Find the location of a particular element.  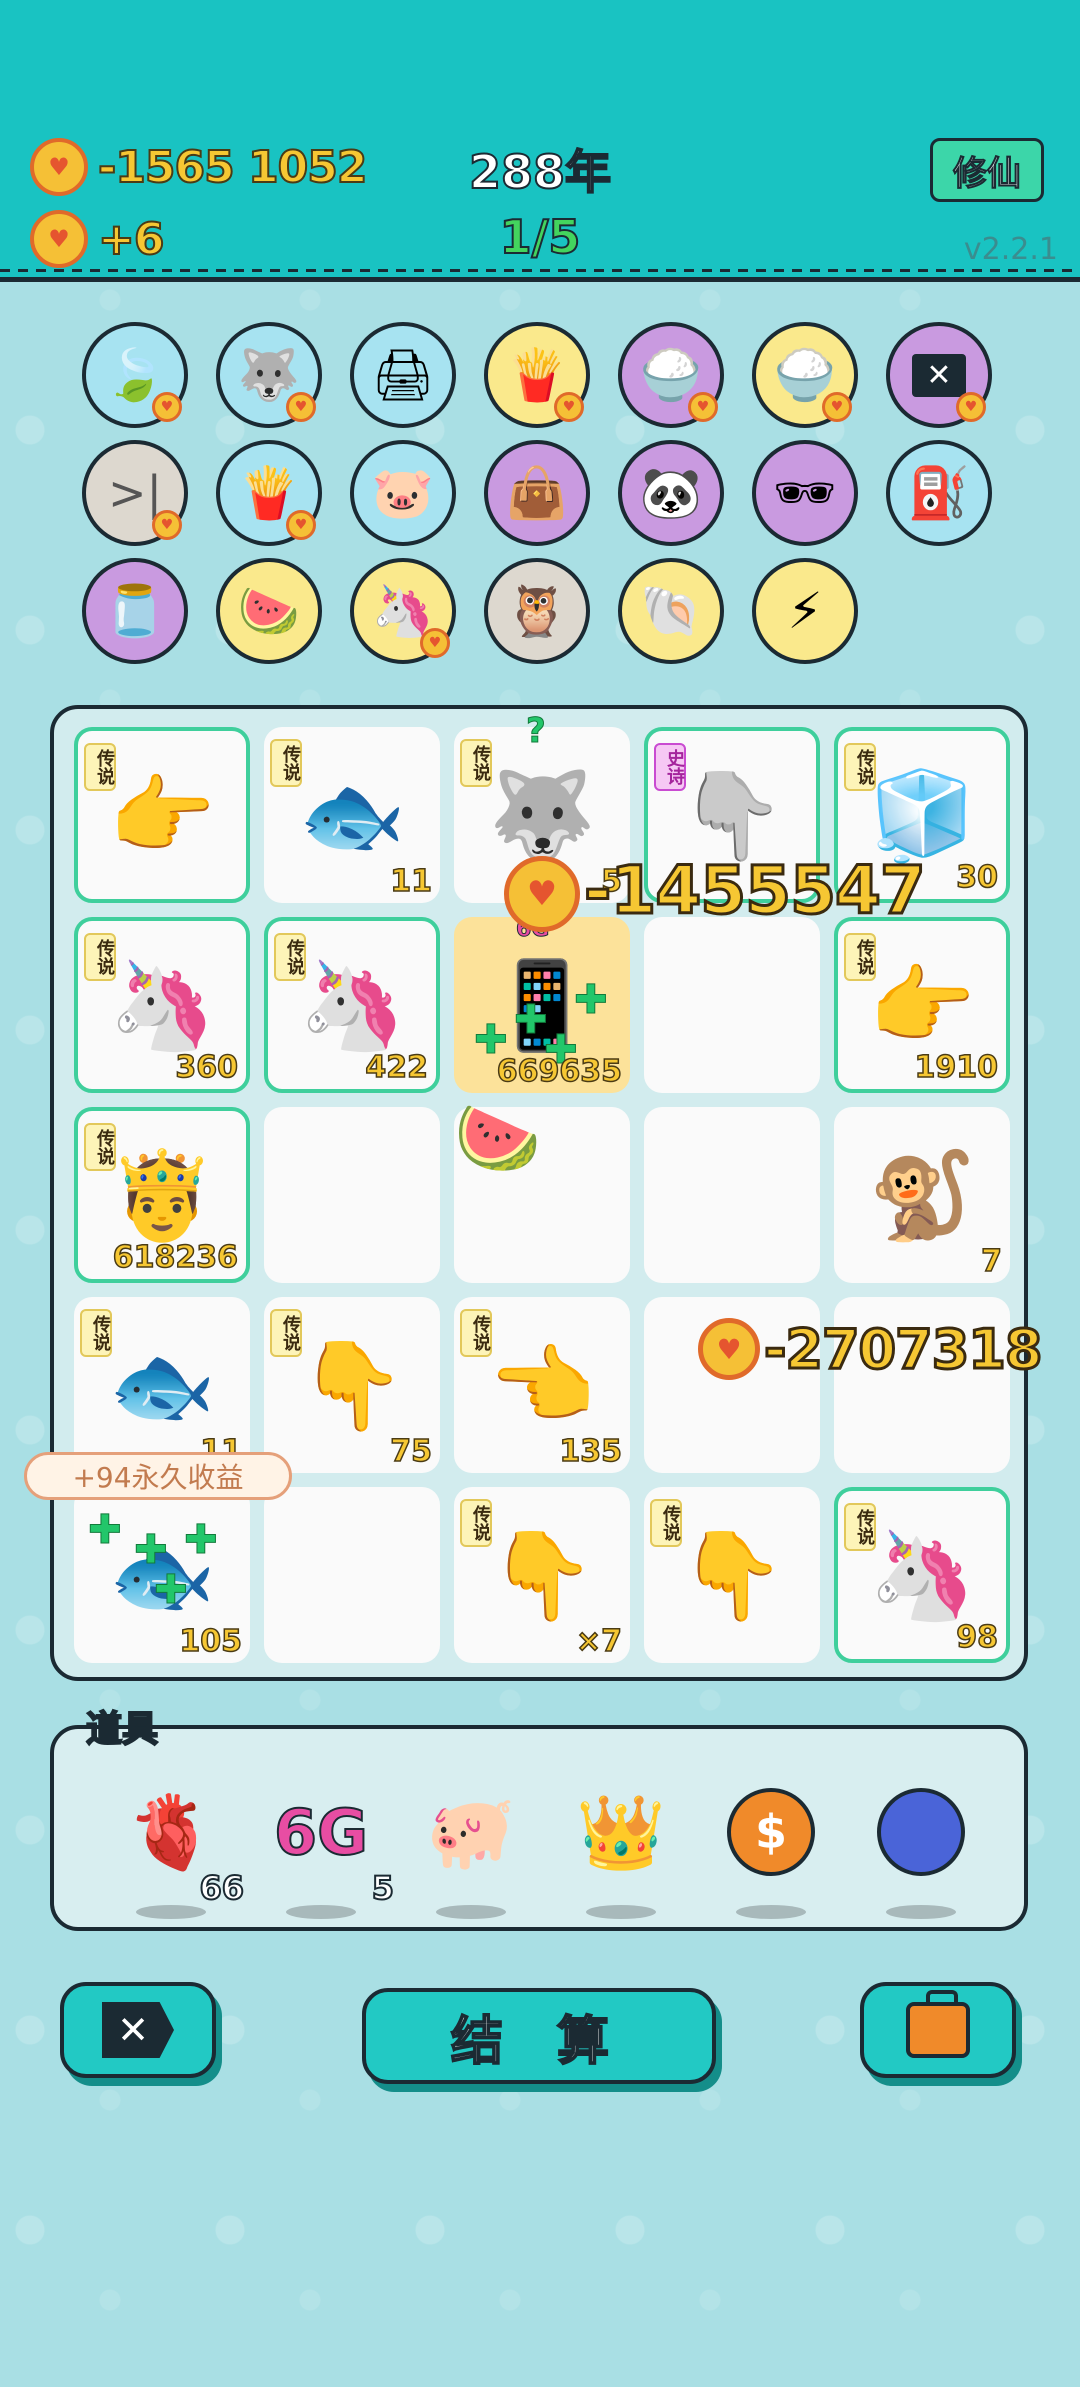

board-cell: 6G 📱 ✚ ✚ ✚ ✚ 669635 is located at coordinates (542, 1005).